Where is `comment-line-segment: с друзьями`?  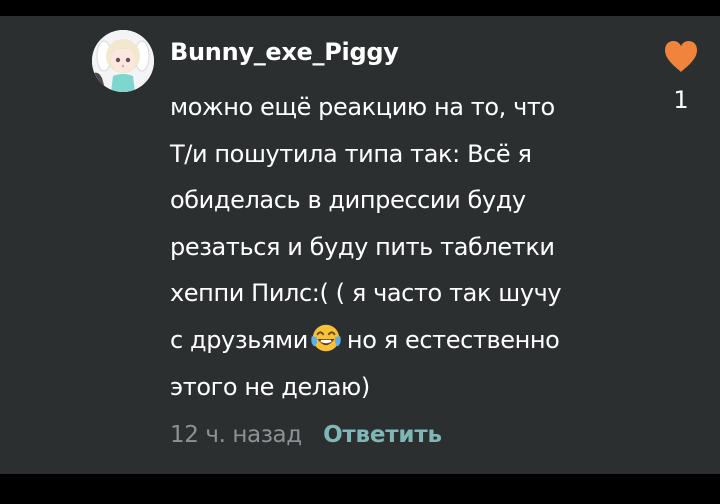
comment-line-segment: с друзьями is located at coordinates (239, 339).